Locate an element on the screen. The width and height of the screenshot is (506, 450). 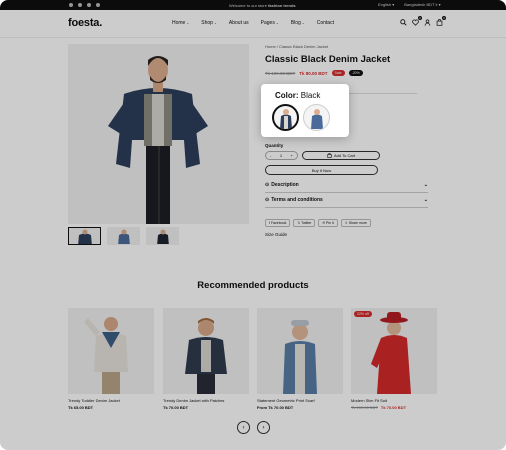
color-label: Color: Black is located at coordinates (297, 95).